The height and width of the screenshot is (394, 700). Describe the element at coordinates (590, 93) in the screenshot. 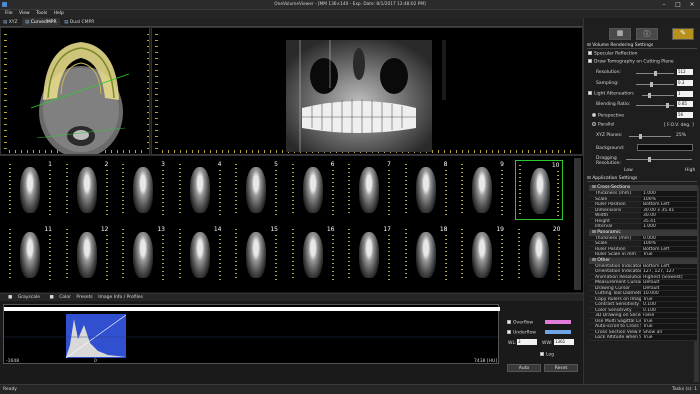

I see `light-attenuation-checkbox` at that location.